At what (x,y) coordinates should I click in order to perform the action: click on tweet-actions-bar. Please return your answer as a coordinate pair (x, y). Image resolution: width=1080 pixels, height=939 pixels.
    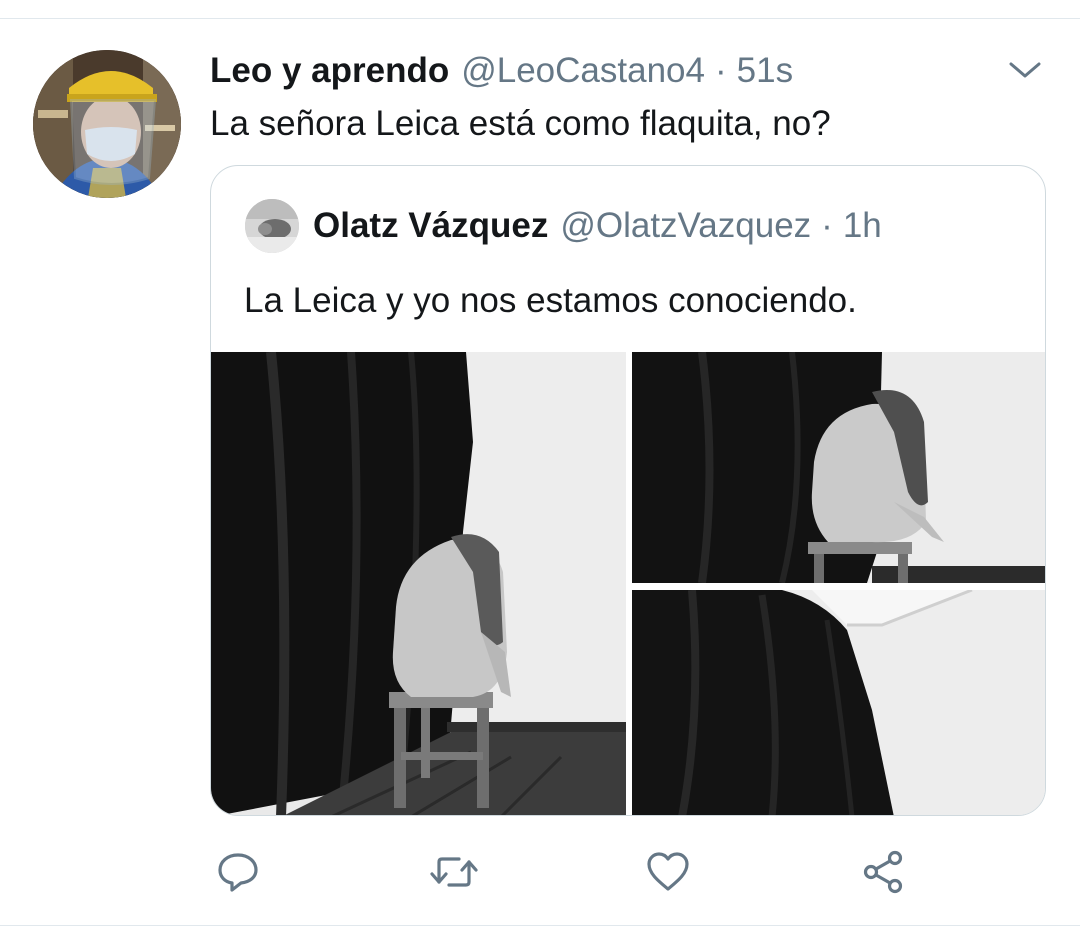
    Looking at the image, I should click on (590, 872).